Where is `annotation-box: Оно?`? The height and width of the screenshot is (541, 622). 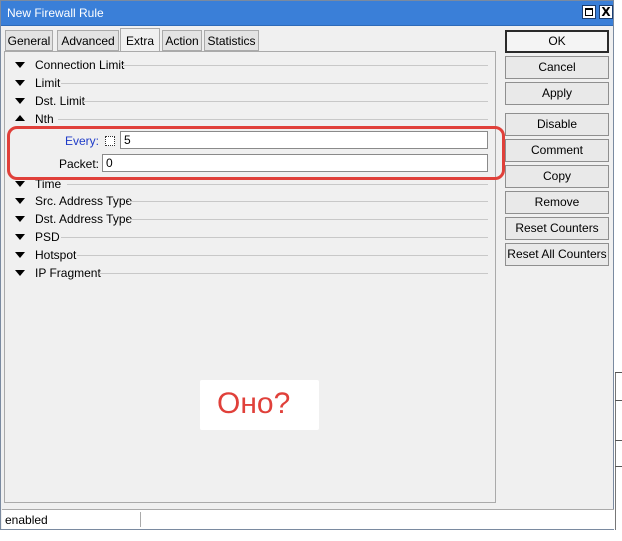
annotation-box: Оно? is located at coordinates (259, 405).